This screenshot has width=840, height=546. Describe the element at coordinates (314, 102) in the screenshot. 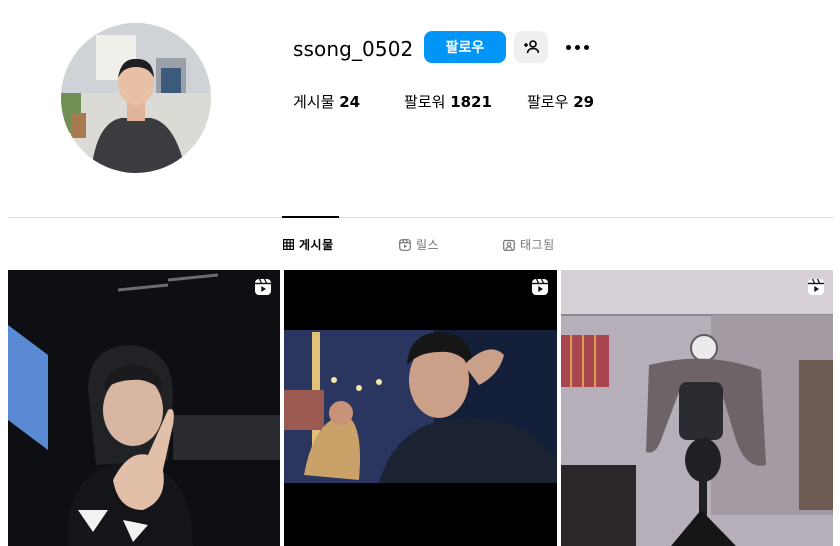

I see `posts-label: 게시물` at that location.